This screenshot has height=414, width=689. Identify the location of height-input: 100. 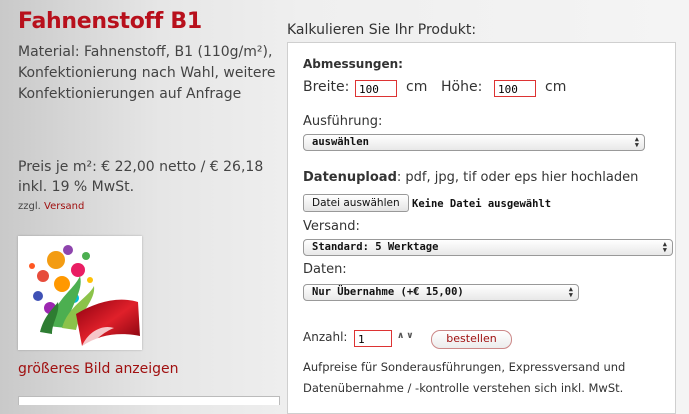
(515, 88).